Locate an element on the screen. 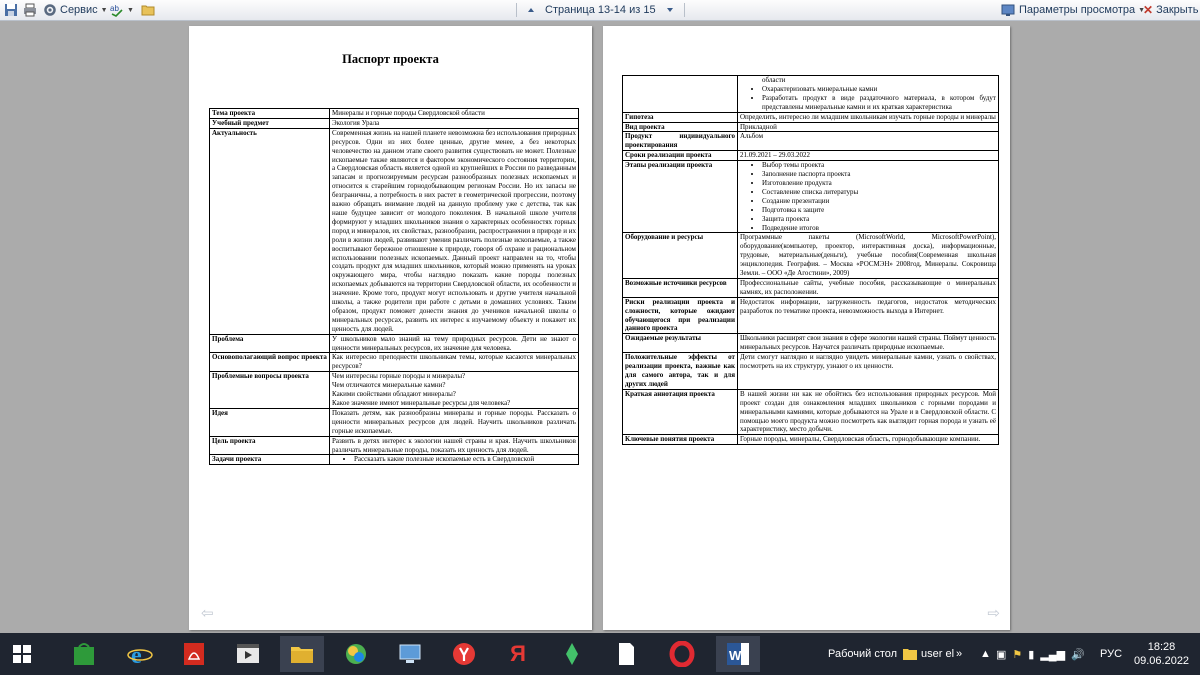  prev-arrow-icon: ⇦ is located at coordinates (207, 613).